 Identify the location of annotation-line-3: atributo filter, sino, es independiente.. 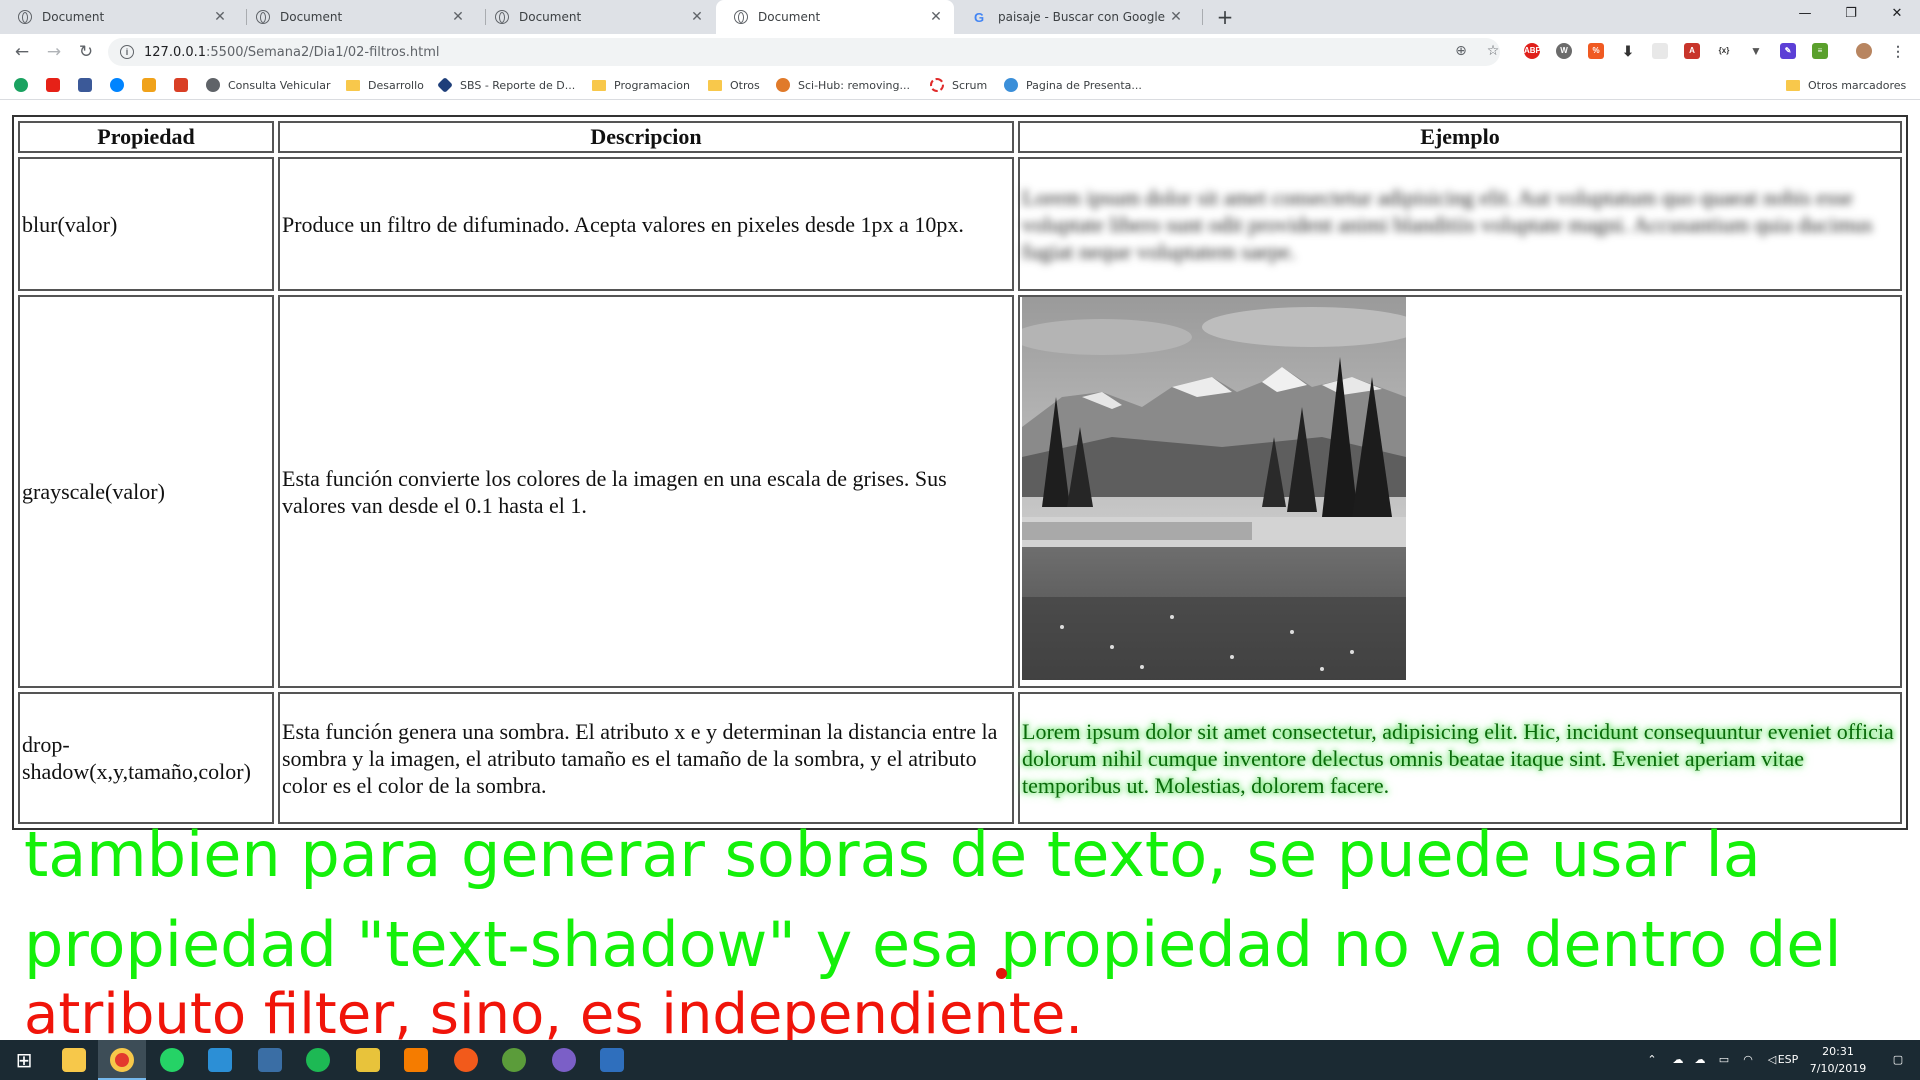
(554, 1014).